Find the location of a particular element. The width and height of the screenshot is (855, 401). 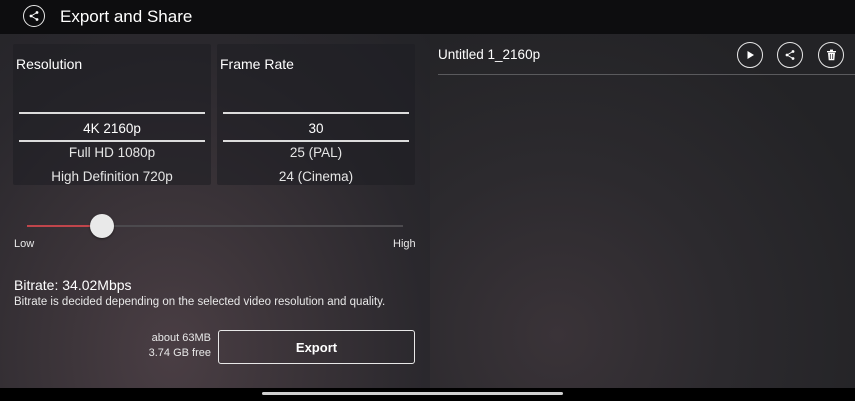

share-icon is located at coordinates (790, 55).